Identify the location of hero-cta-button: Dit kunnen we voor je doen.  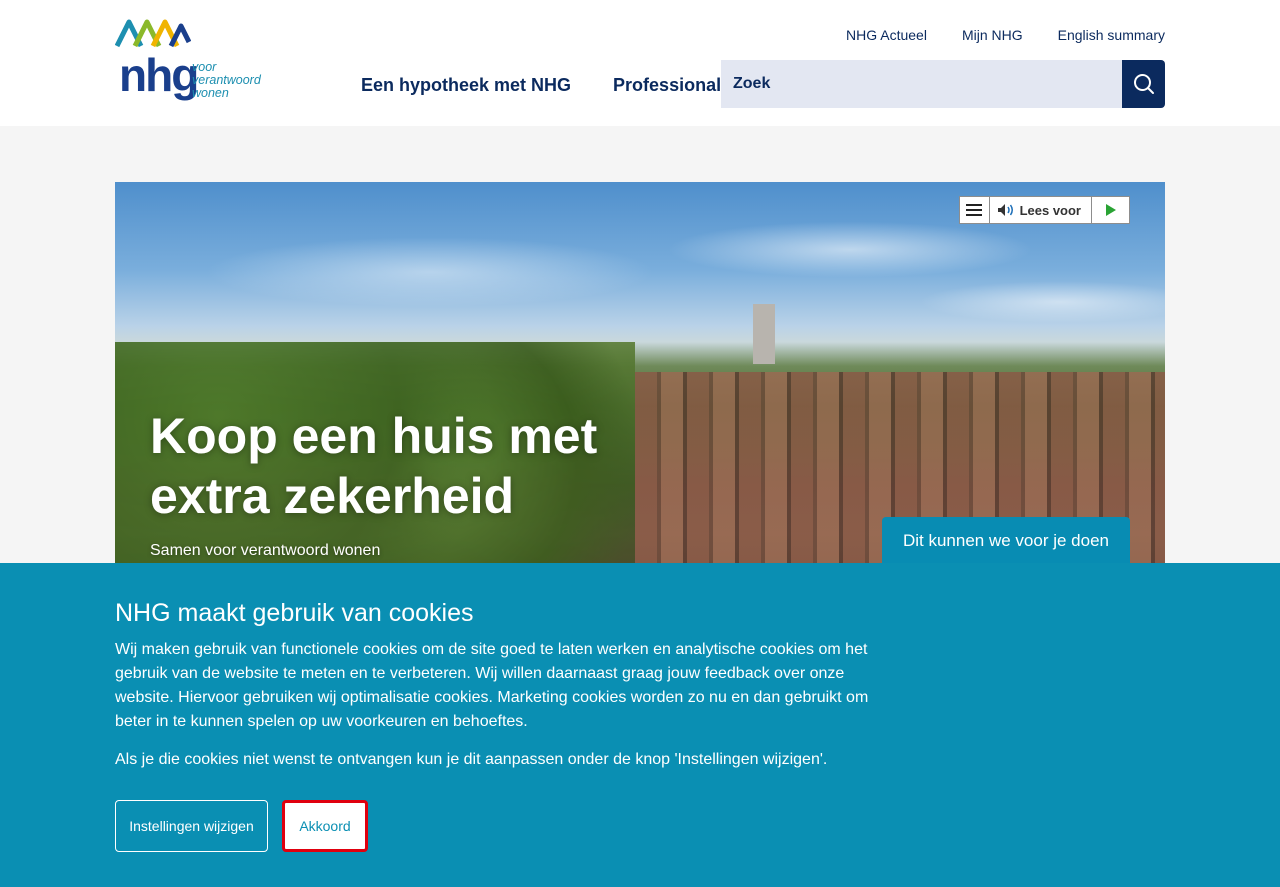
(1005, 541).